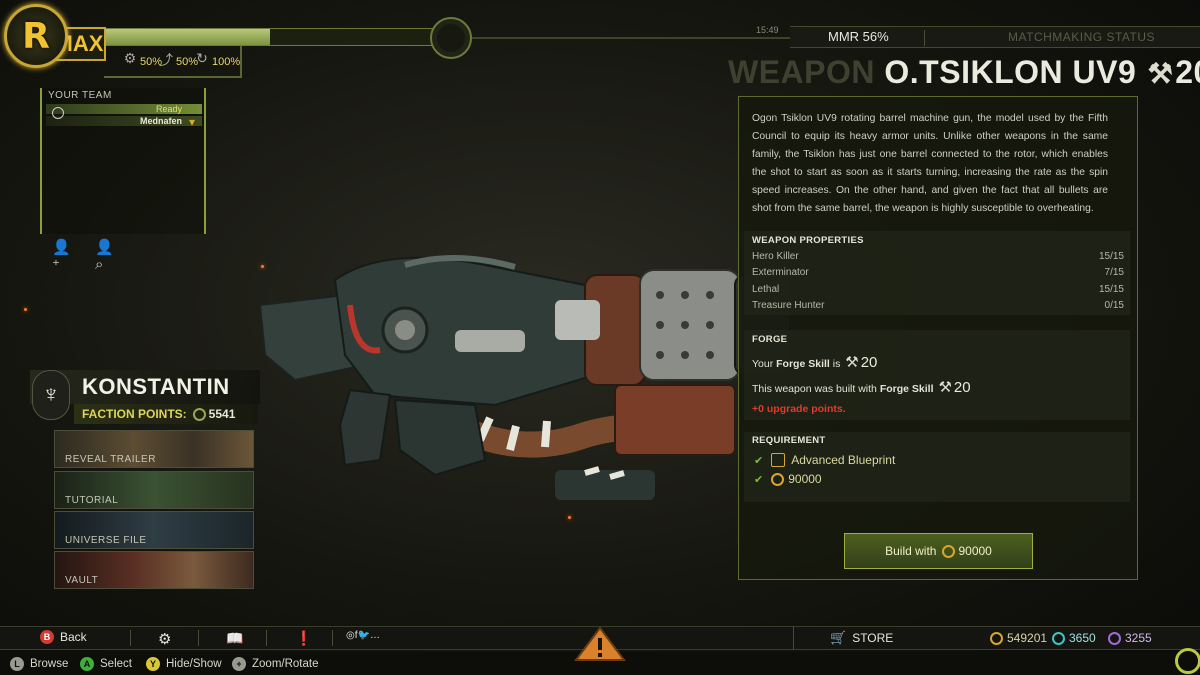 This screenshot has width=1200, height=675. I want to click on speed-boost-icon: ↻, so click(202, 58).